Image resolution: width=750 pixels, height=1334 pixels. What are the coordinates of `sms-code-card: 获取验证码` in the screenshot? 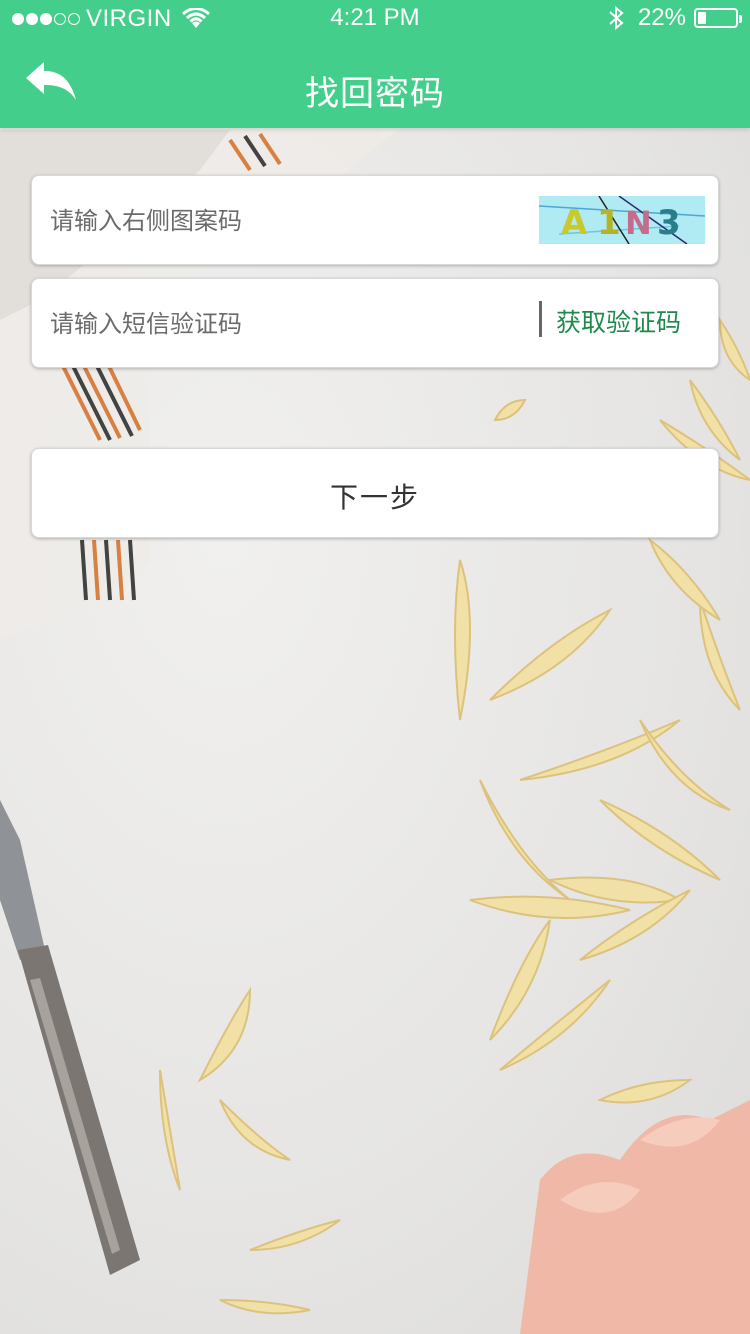 It's located at (375, 323).